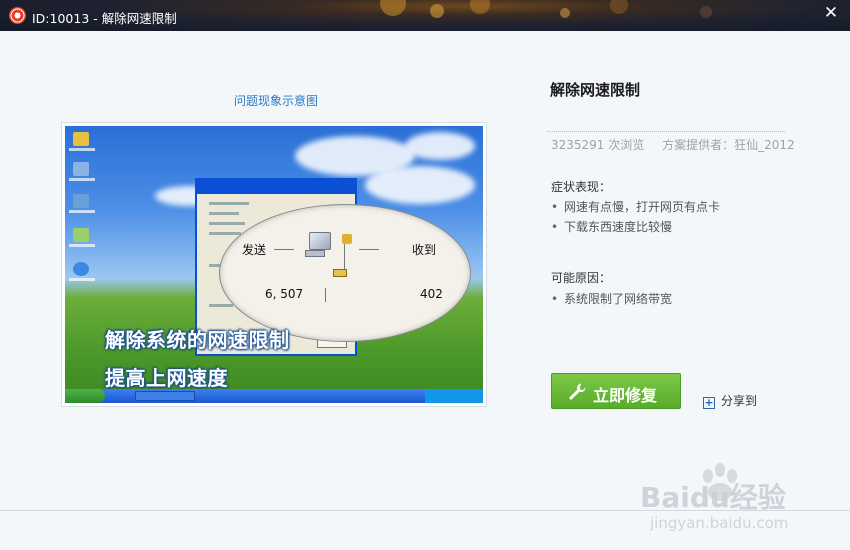 The height and width of the screenshot is (550, 850). What do you see at coordinates (81, 139) in the screenshot?
I see `desktop-folder-icon` at bounding box center [81, 139].